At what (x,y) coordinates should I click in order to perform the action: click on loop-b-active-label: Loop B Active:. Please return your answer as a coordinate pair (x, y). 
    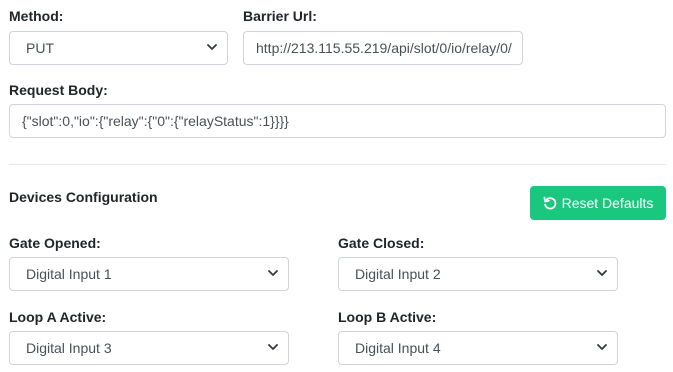
    Looking at the image, I should click on (387, 317).